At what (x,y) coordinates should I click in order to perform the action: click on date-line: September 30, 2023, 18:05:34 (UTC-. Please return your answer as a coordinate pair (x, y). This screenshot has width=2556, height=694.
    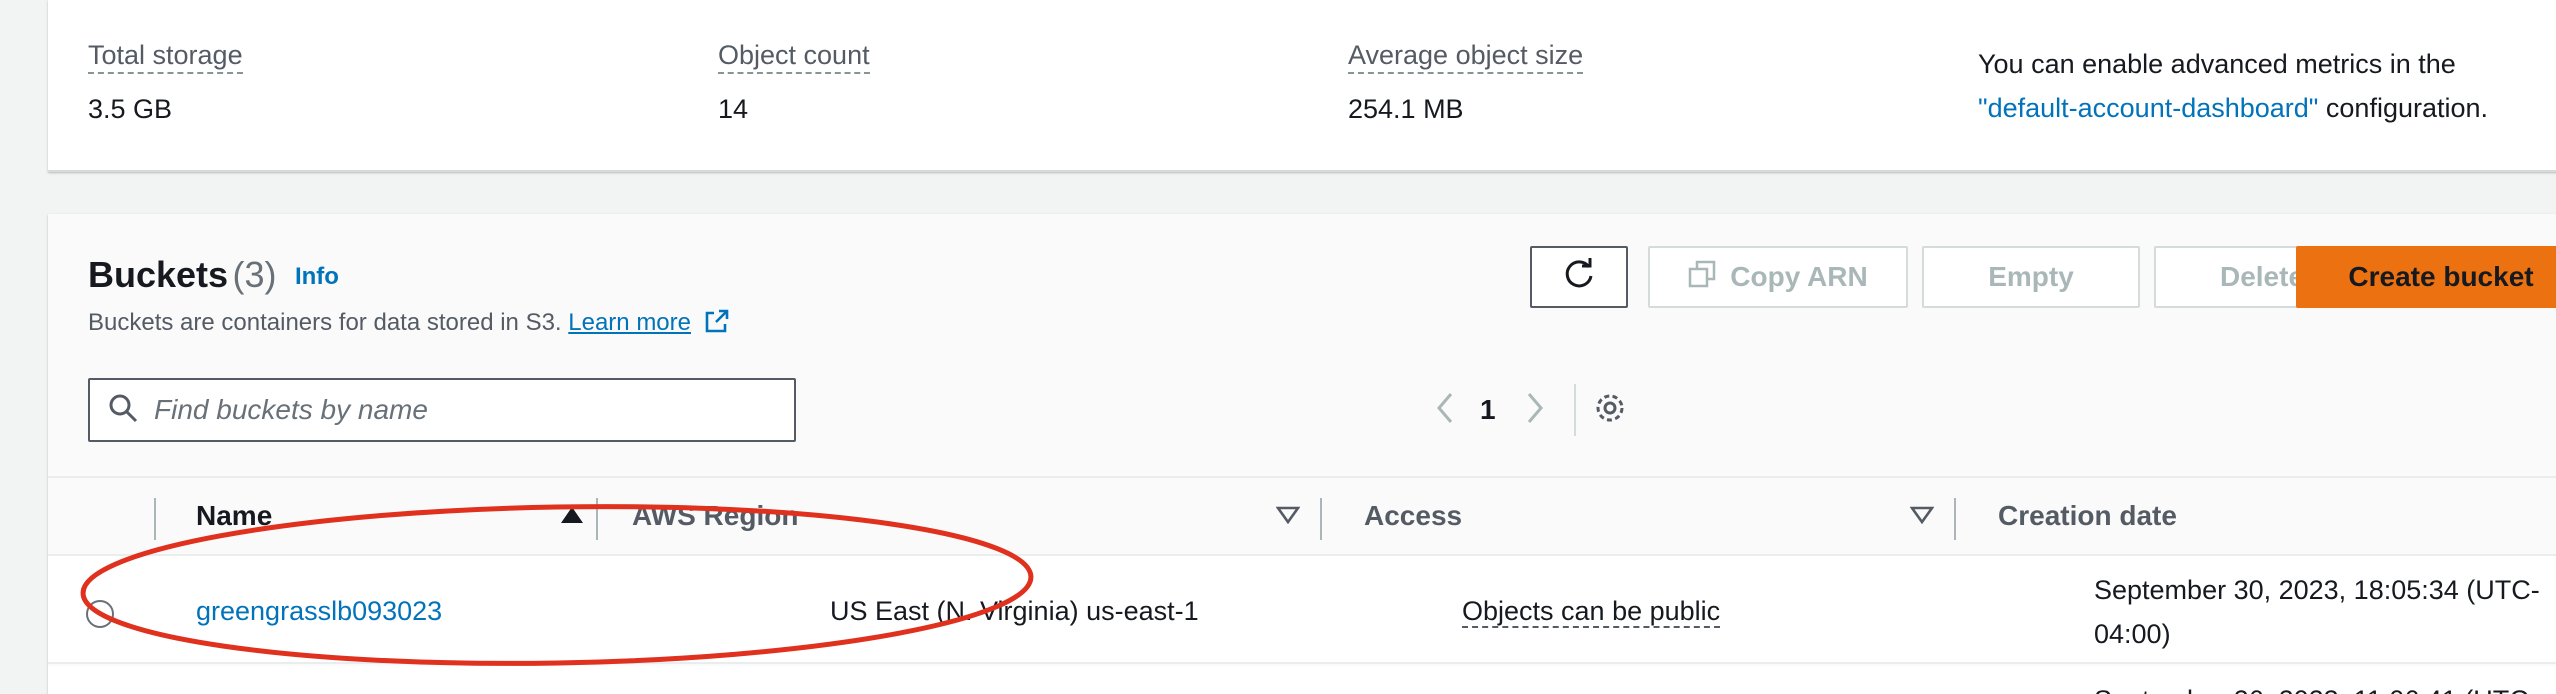
    Looking at the image, I should click on (2317, 590).